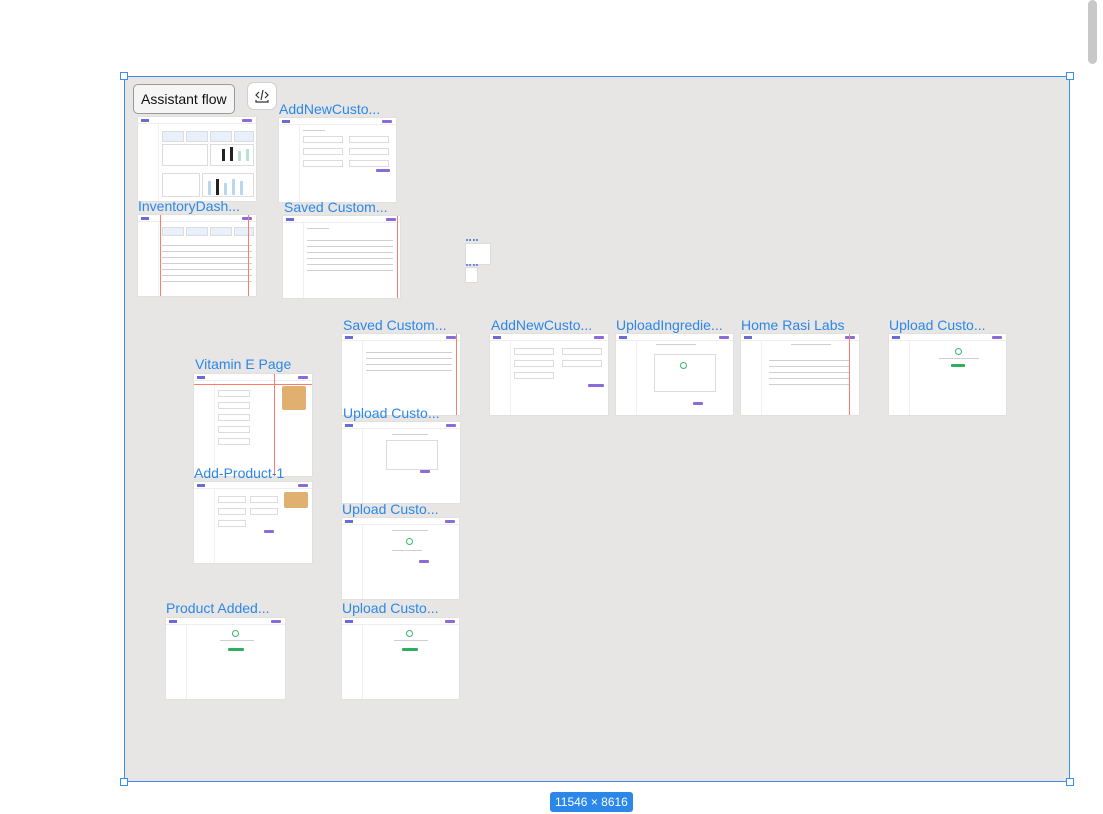 This screenshot has height=814, width=1103. Describe the element at coordinates (239, 473) in the screenshot. I see `frame-label: Add-Product-1` at that location.